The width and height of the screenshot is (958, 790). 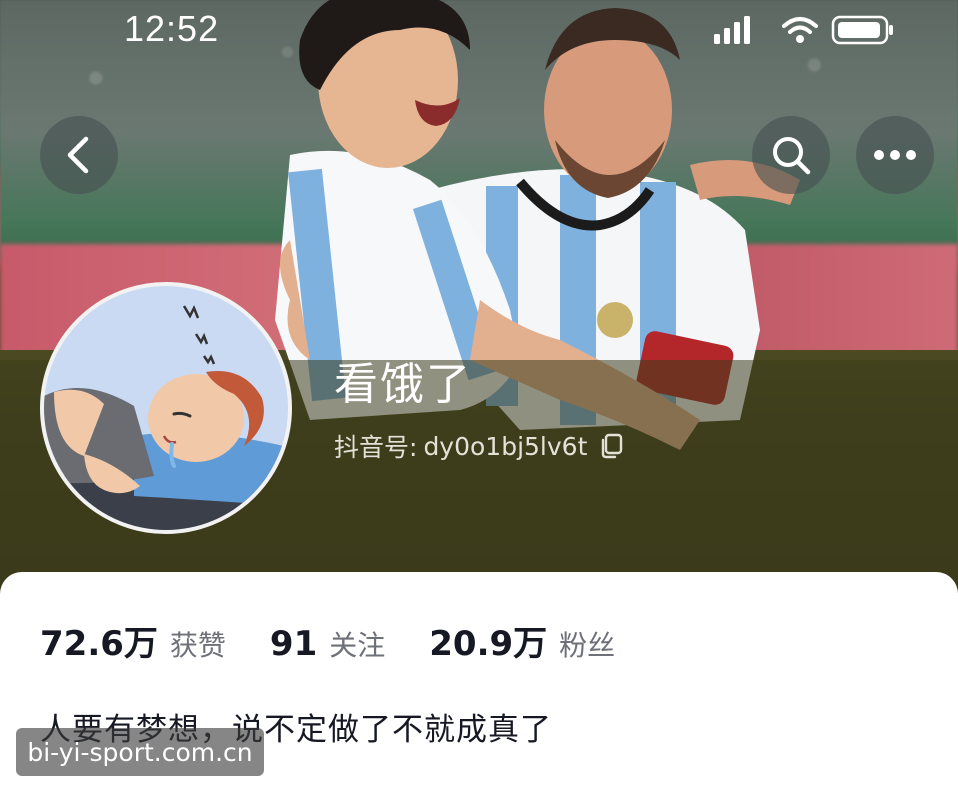 I want to click on profile-nickname: 看饿了, so click(x=403, y=384).